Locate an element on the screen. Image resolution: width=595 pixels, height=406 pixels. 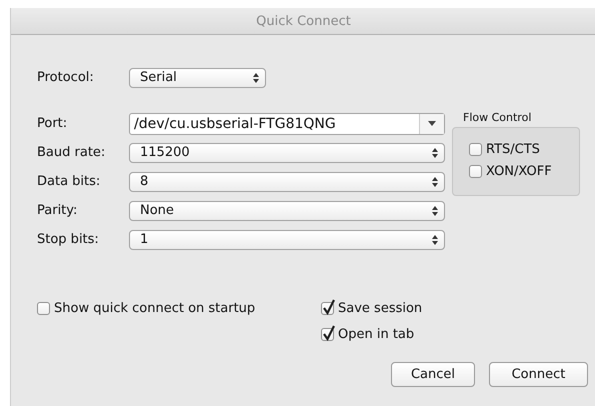
checkbox-label: RTS/CTS is located at coordinates (513, 149).